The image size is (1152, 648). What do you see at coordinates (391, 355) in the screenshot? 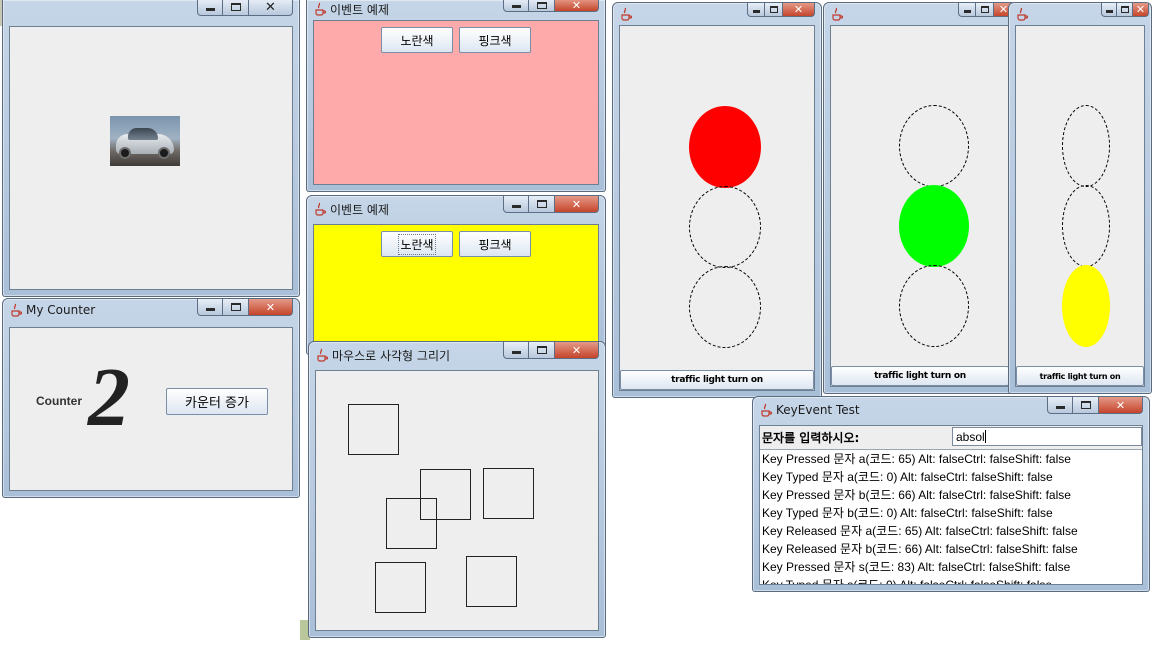
I see `window-title: 마우스로 사각형 그리기` at bounding box center [391, 355].